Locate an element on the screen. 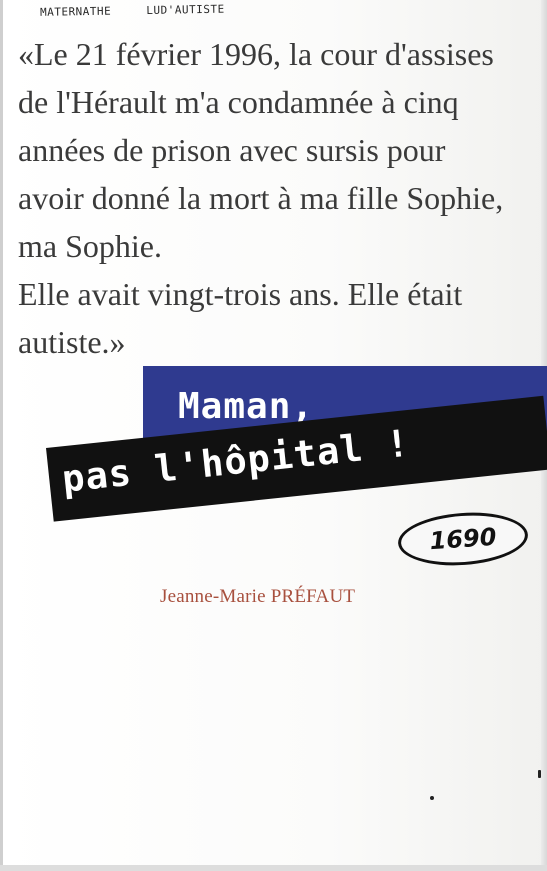 The height and width of the screenshot is (871, 547). handwritten-note-word: MATERNATHE is located at coordinates (75, 11).